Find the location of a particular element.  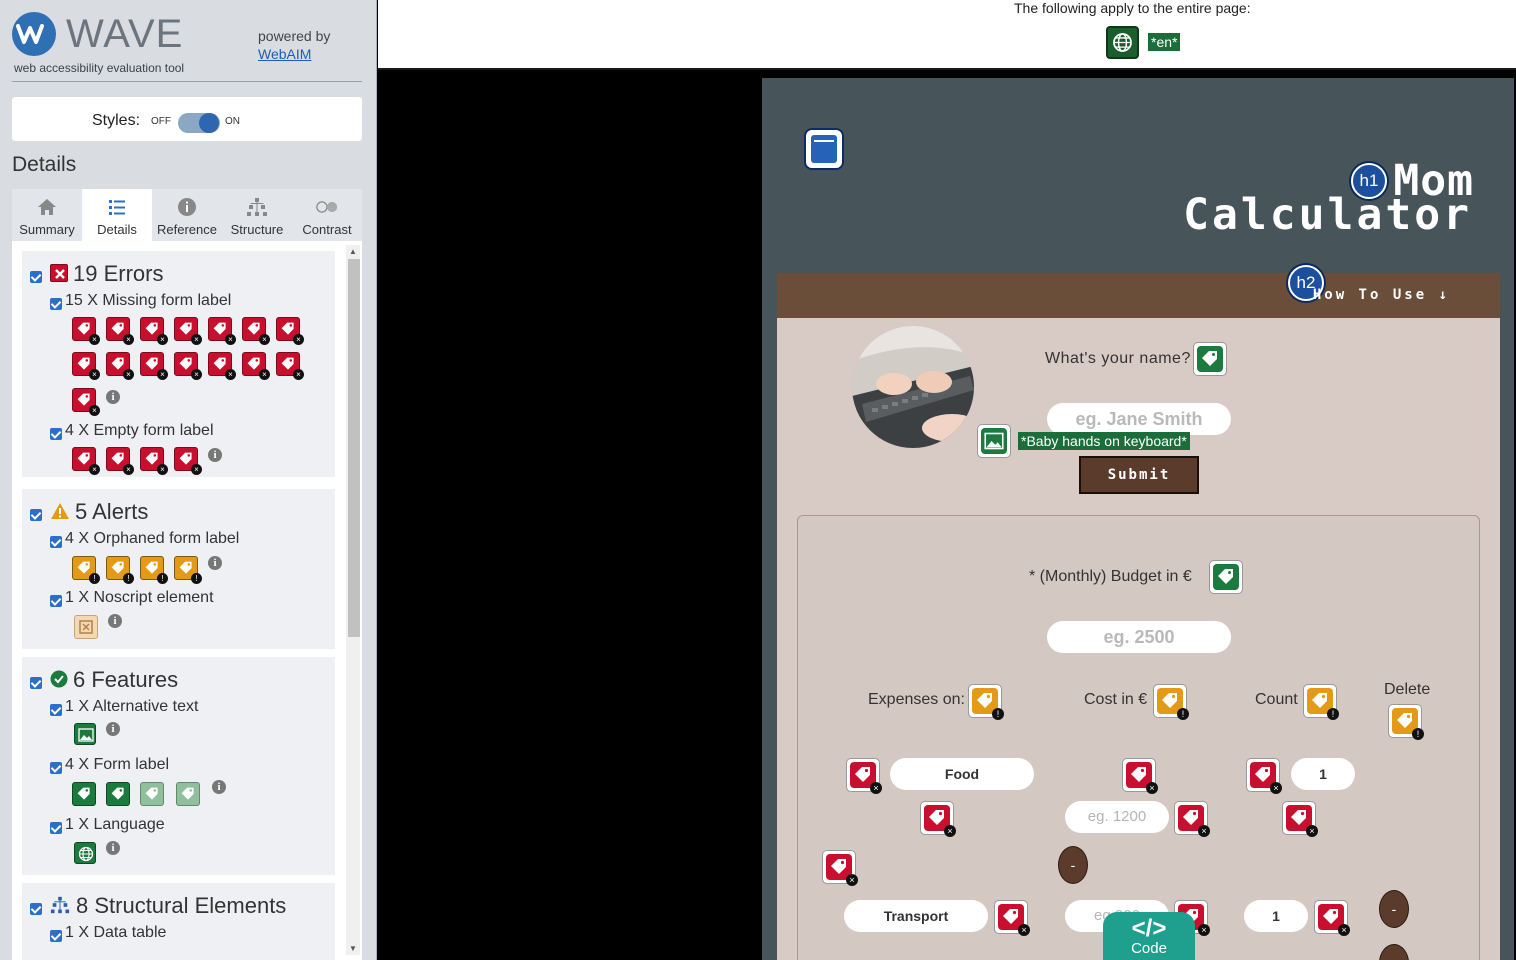

name-input: eg. Jane Smith is located at coordinates (1139, 419).